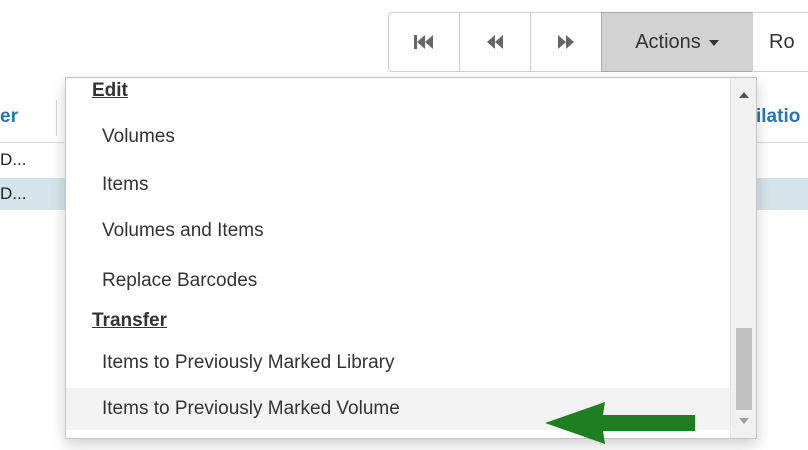 Image resolution: width=808 pixels, height=450 pixels. I want to click on grid-column-separator, so click(56, 118).